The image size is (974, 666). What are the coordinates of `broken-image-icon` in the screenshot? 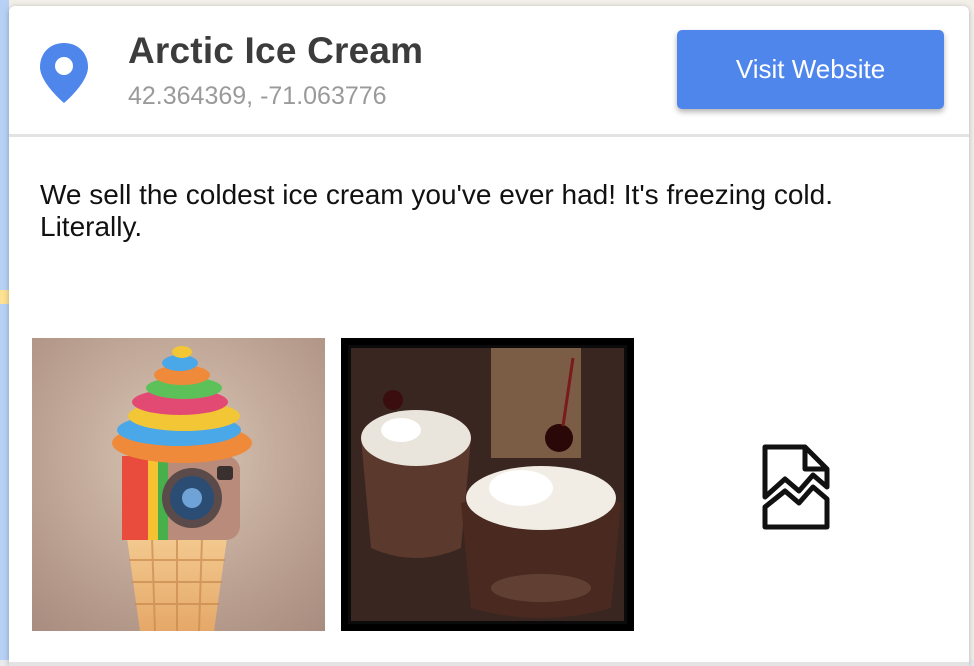 It's located at (796, 487).